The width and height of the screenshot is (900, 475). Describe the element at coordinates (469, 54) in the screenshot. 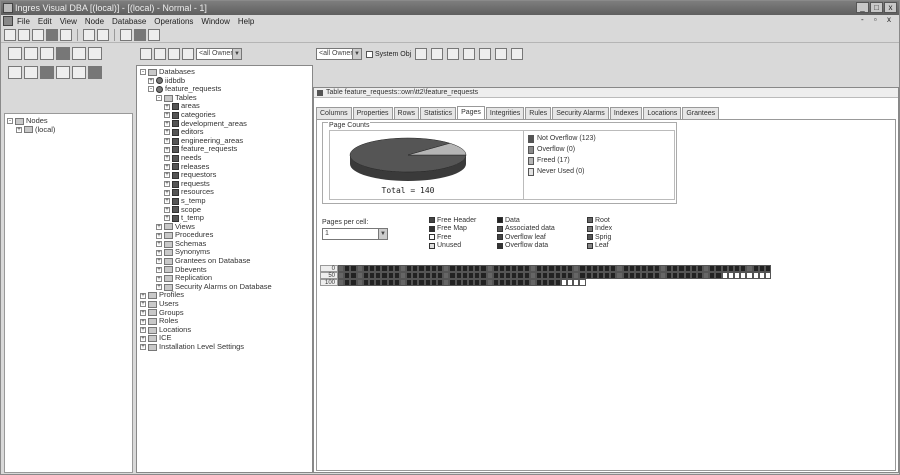

I see `view-icon` at that location.